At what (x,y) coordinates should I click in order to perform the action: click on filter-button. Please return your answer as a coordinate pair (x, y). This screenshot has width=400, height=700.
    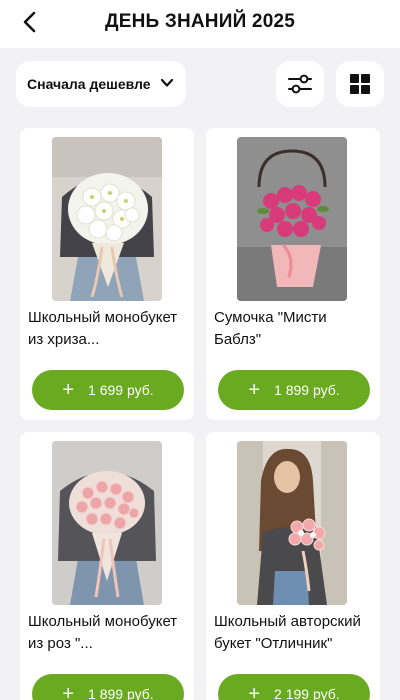
    Looking at the image, I should click on (300, 84).